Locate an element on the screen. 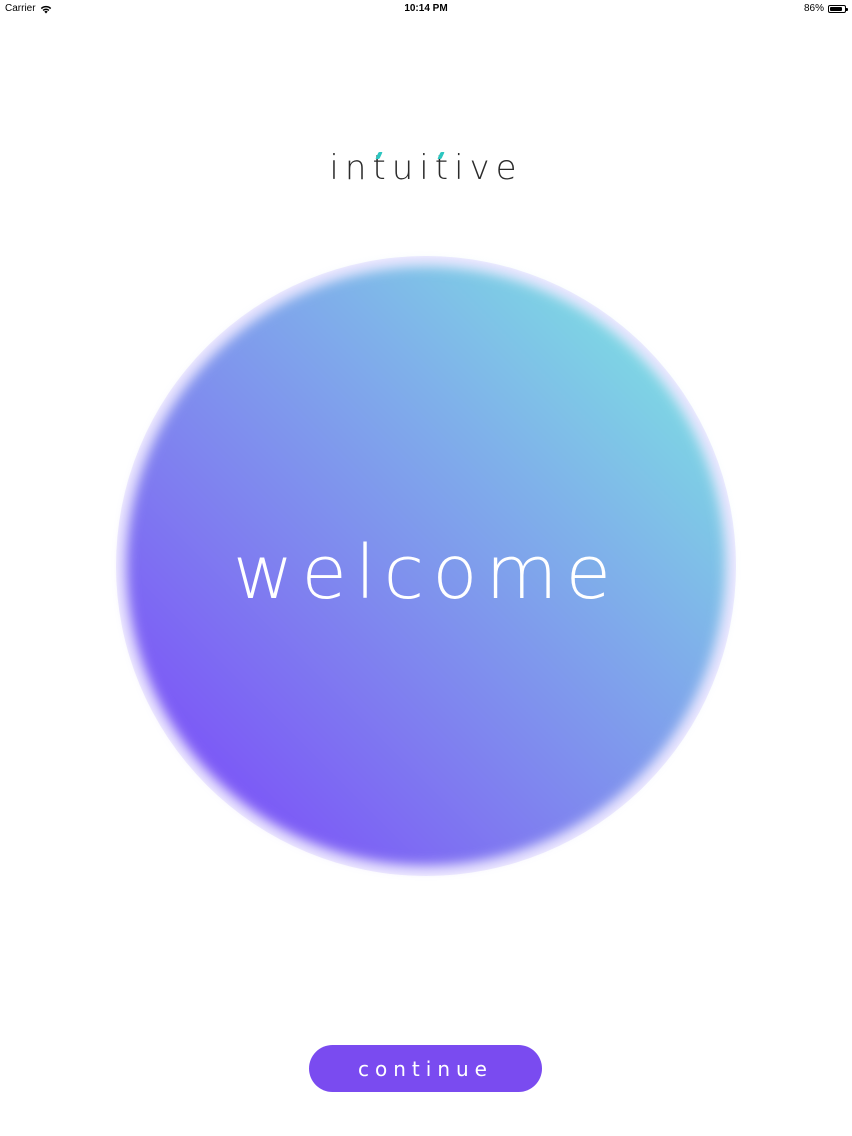 This screenshot has height=1136, width=852. battery-icon is located at coordinates (838, 8).